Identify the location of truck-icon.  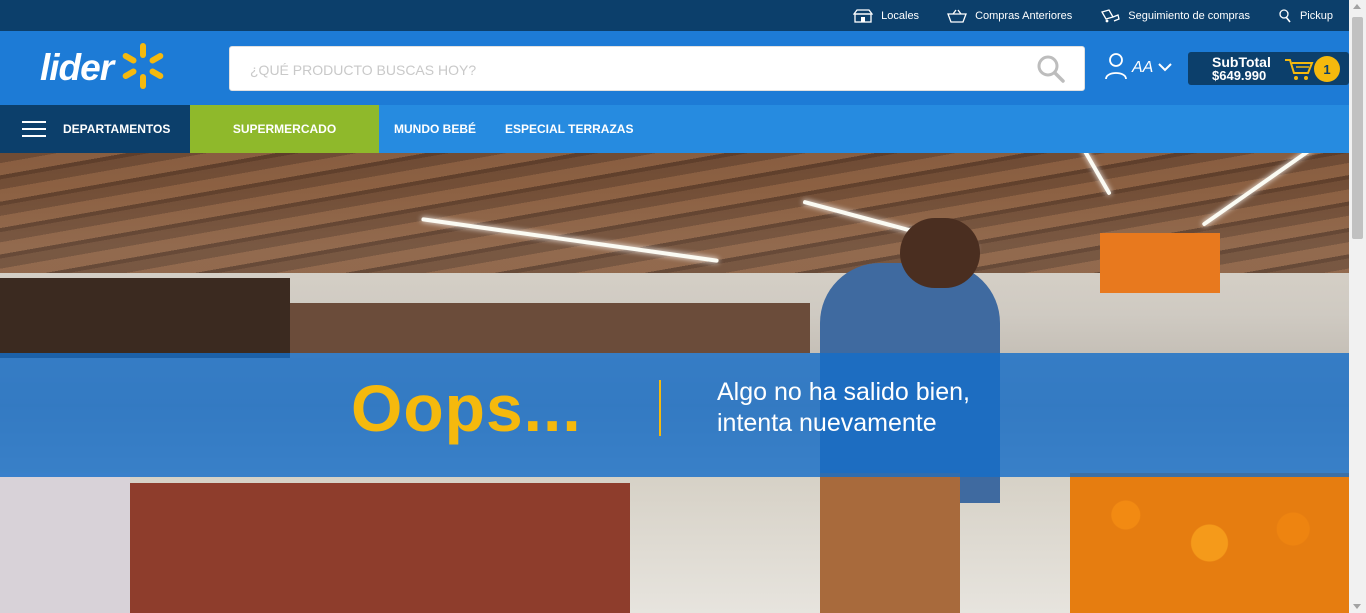
(1110, 15).